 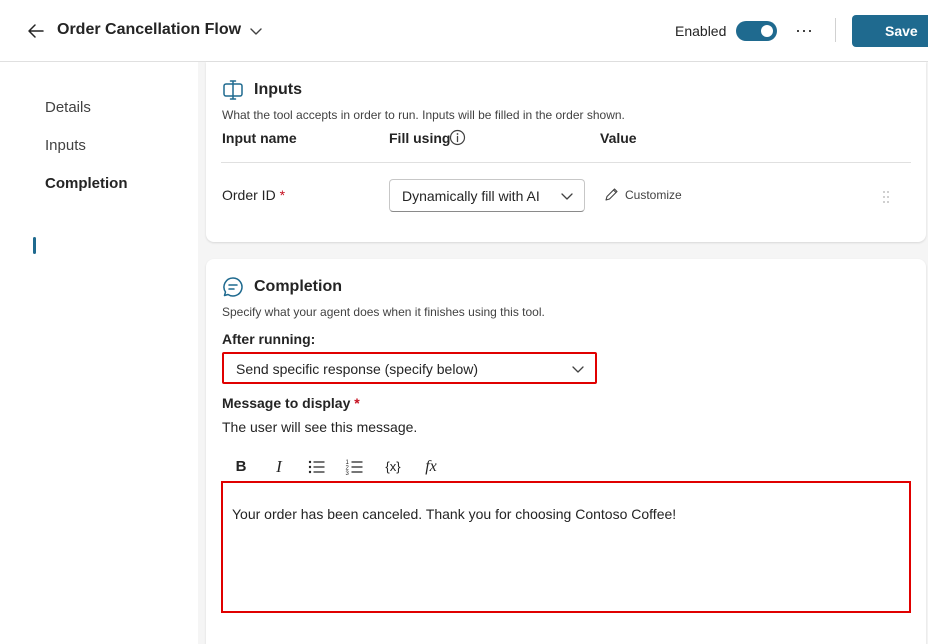 What do you see at coordinates (804, 30) in the screenshot?
I see `more-options-button: ···` at bounding box center [804, 30].